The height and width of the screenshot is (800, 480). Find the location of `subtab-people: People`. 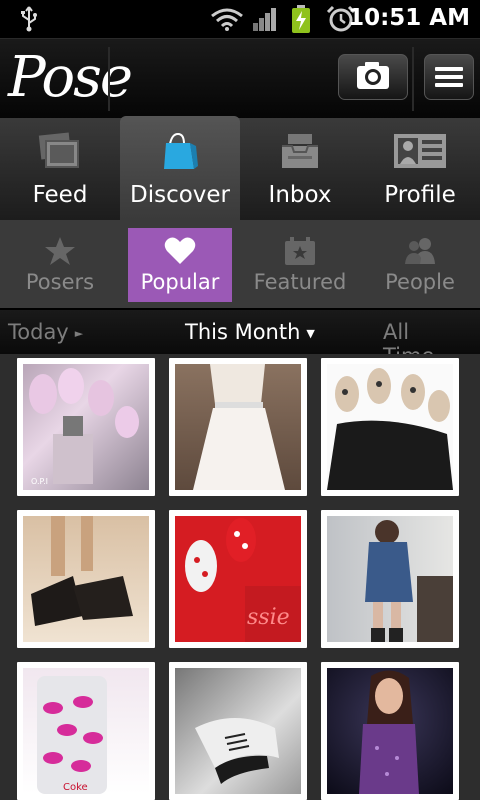

subtab-people: People is located at coordinates (420, 265).